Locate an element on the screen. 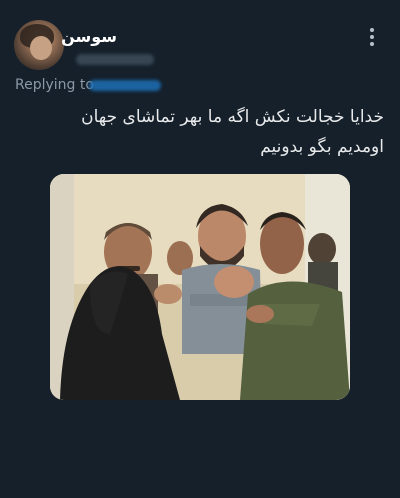 Image resolution: width=400 pixels, height=498 pixels. tweet-text-line-2: اومدیم بگو بدونیم is located at coordinates (322, 147).